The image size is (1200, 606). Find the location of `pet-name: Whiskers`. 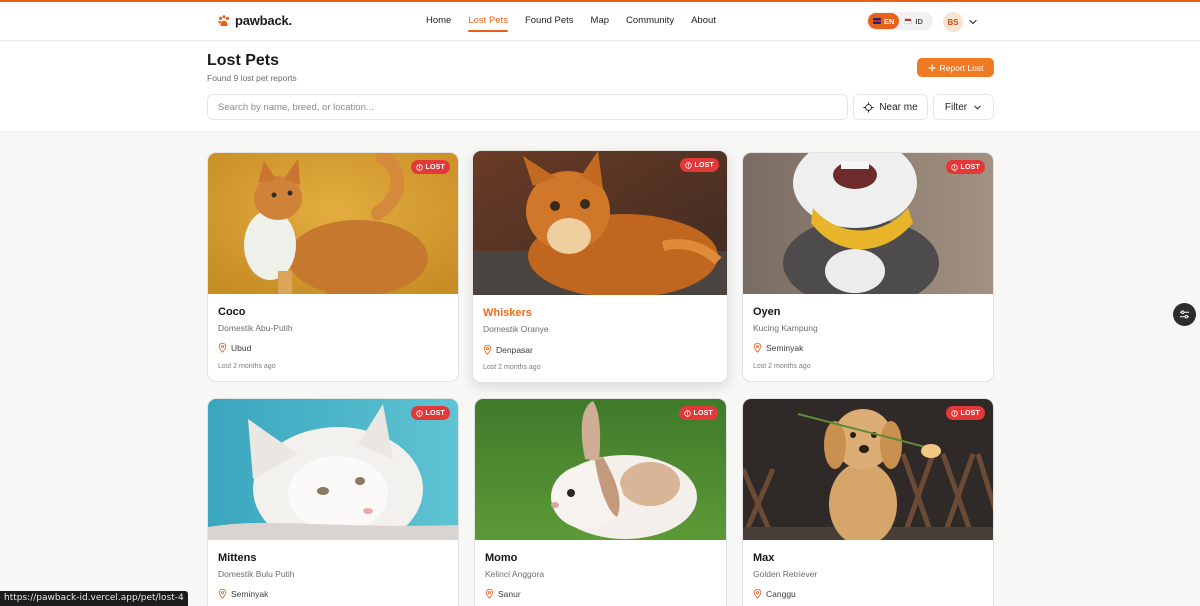

pet-name: Whiskers is located at coordinates (507, 313).